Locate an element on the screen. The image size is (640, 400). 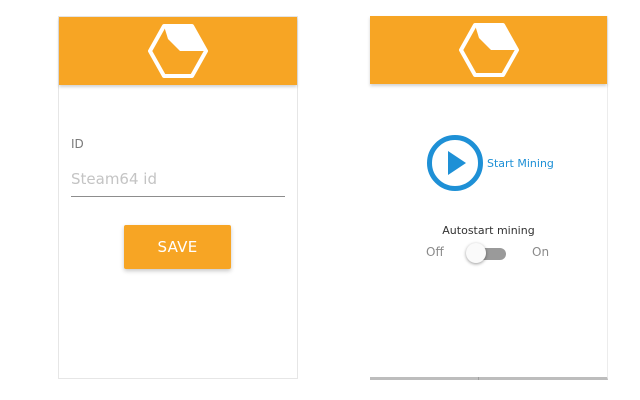
start-mining-button: Start Mining is located at coordinates (490, 163).